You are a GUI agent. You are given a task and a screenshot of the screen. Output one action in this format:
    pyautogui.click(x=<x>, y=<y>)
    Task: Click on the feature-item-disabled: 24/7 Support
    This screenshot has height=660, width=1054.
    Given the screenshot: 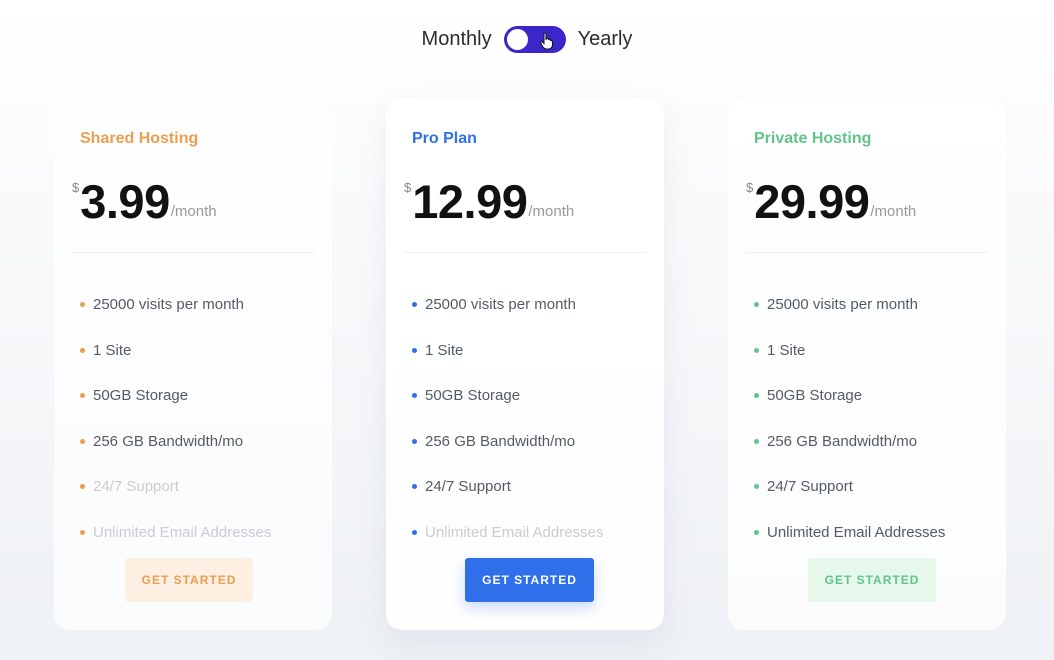 What is the action you would take?
    pyautogui.click(x=175, y=487)
    